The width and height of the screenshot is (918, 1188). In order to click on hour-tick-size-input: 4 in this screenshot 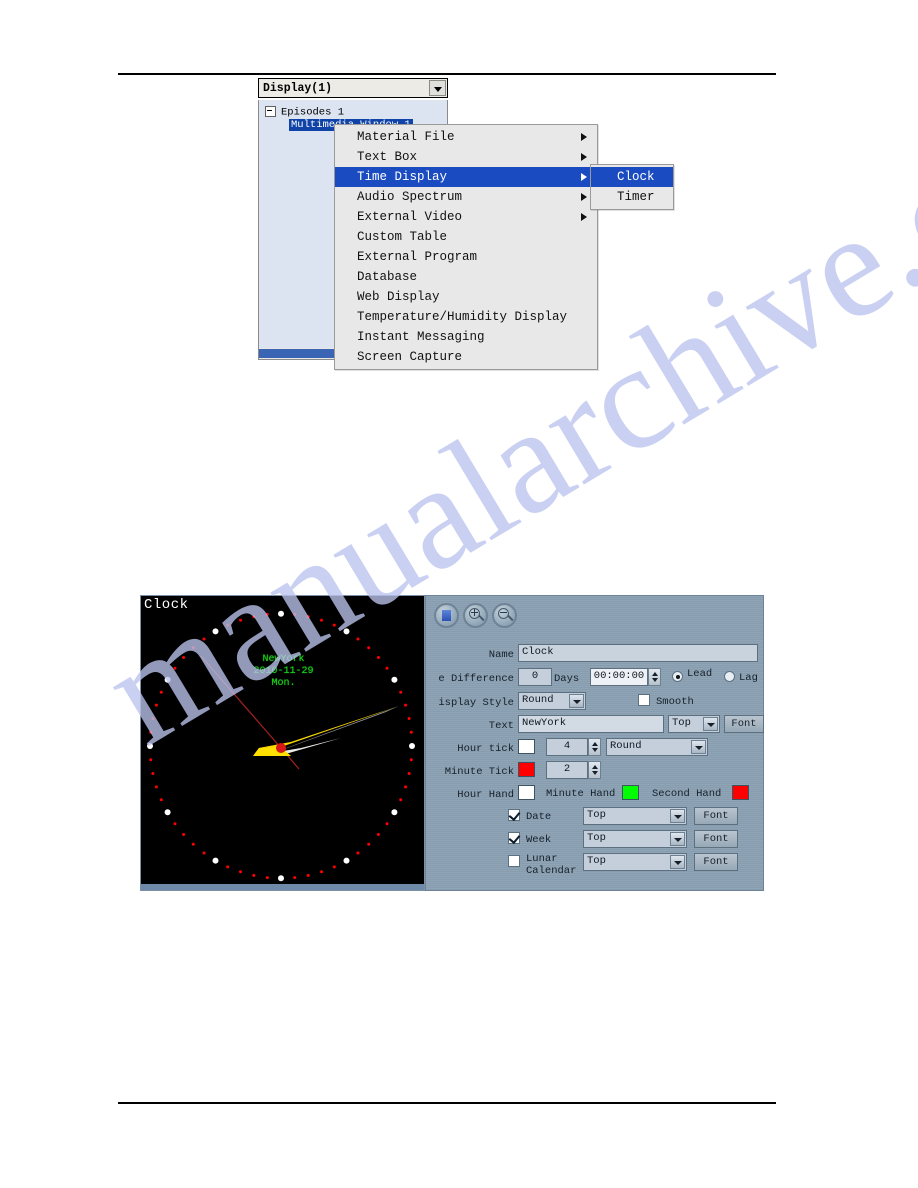, I will do `click(567, 747)`.